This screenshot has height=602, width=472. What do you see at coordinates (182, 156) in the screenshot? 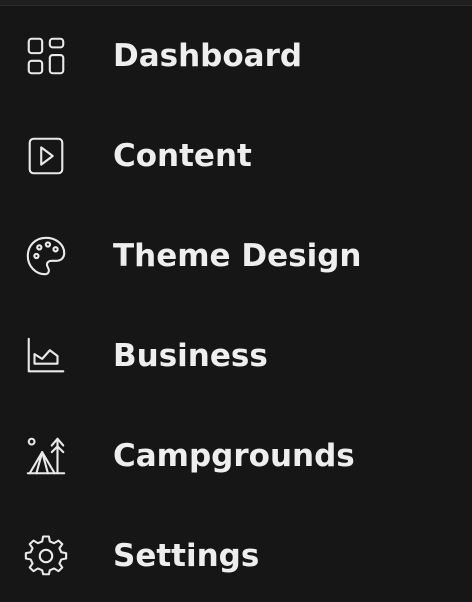
I see `sidebar-item-label: Content` at bounding box center [182, 156].